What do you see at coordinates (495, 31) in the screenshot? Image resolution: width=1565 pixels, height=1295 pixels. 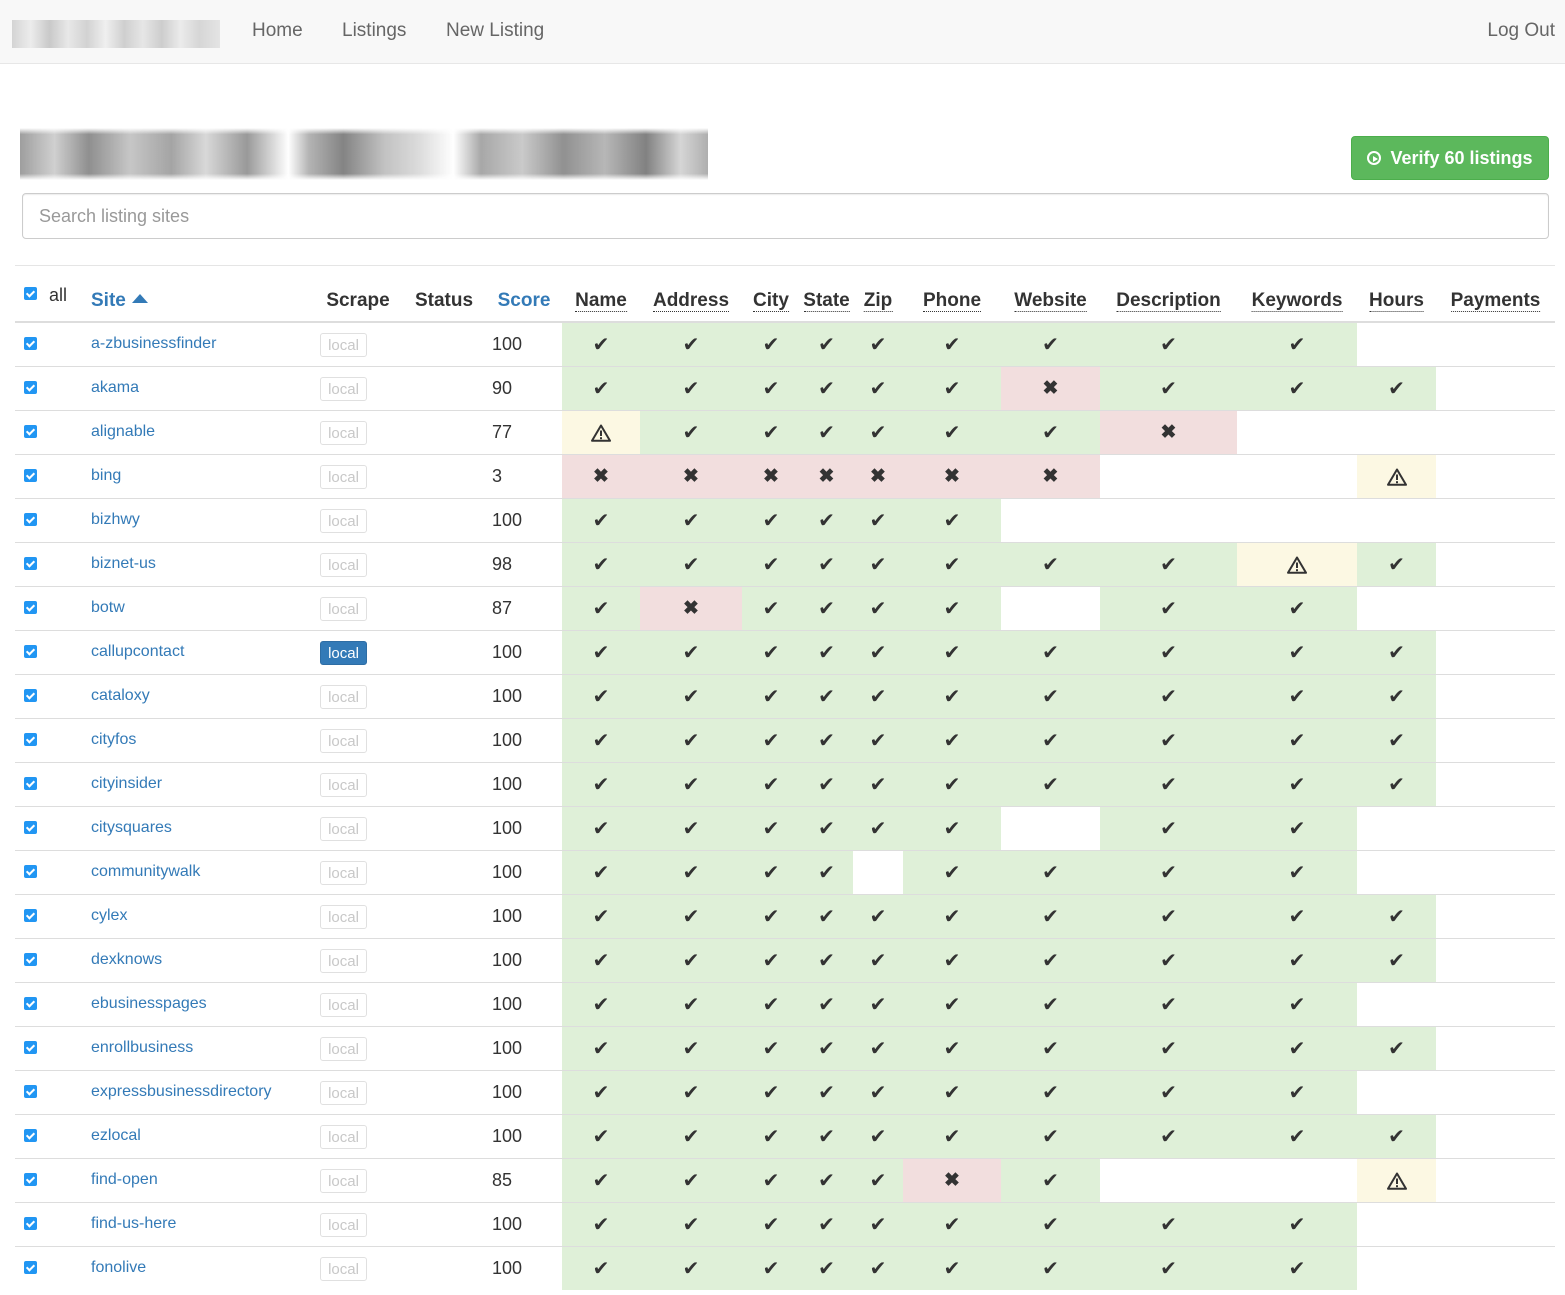 I see `nav-new-listing-link: New Listing` at bounding box center [495, 31].